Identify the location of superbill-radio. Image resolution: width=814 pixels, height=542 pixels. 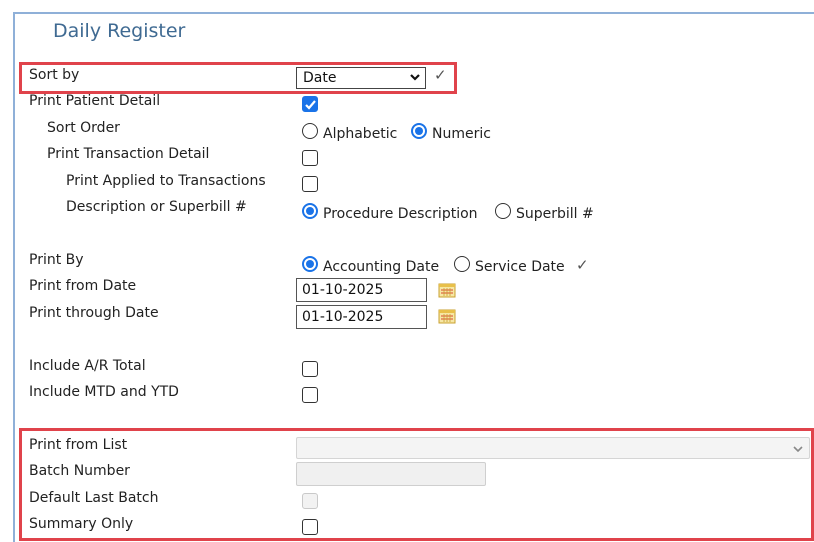
(503, 211).